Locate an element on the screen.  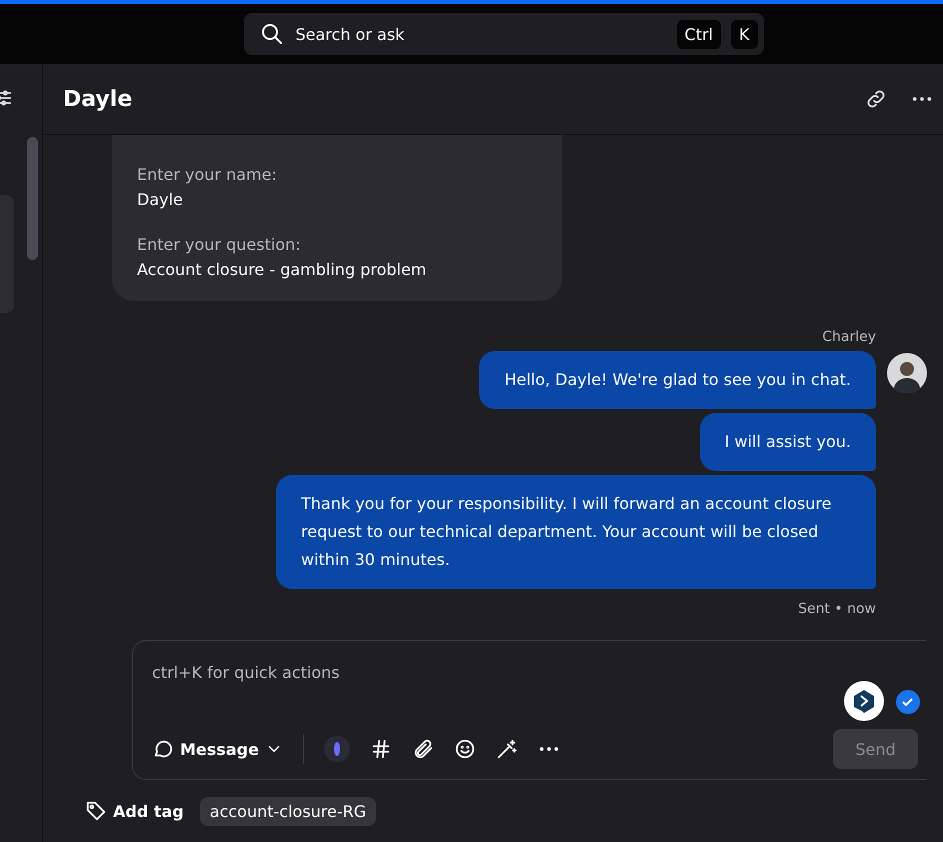
message-composer: ctrl+K for quick actions Message Send is located at coordinates (529, 710).